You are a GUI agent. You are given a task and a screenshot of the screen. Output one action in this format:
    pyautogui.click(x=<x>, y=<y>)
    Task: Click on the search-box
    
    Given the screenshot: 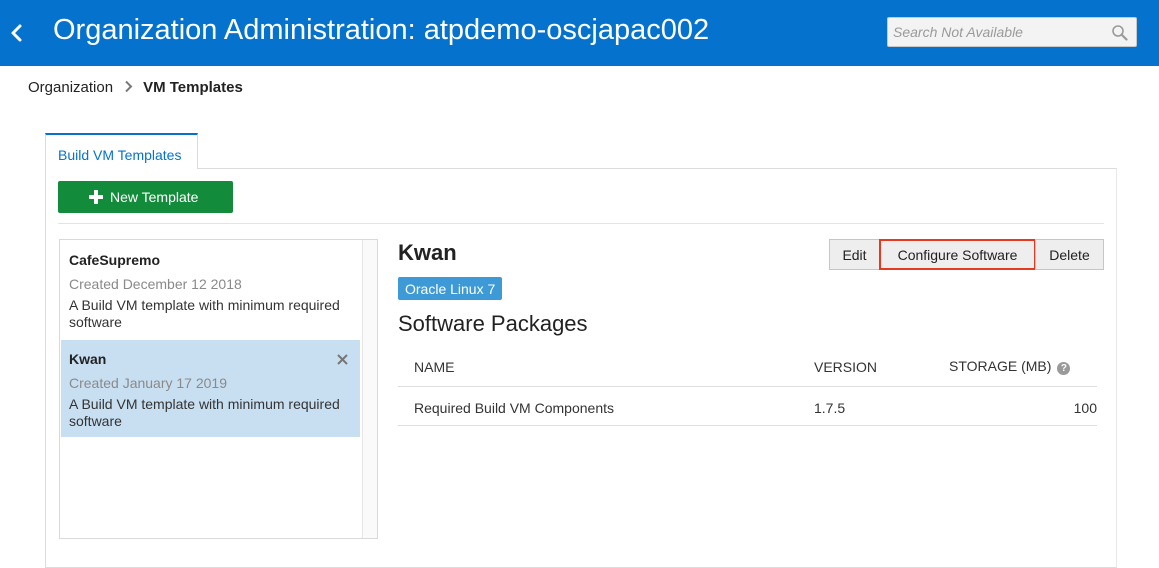 What is the action you would take?
    pyautogui.click(x=1012, y=32)
    